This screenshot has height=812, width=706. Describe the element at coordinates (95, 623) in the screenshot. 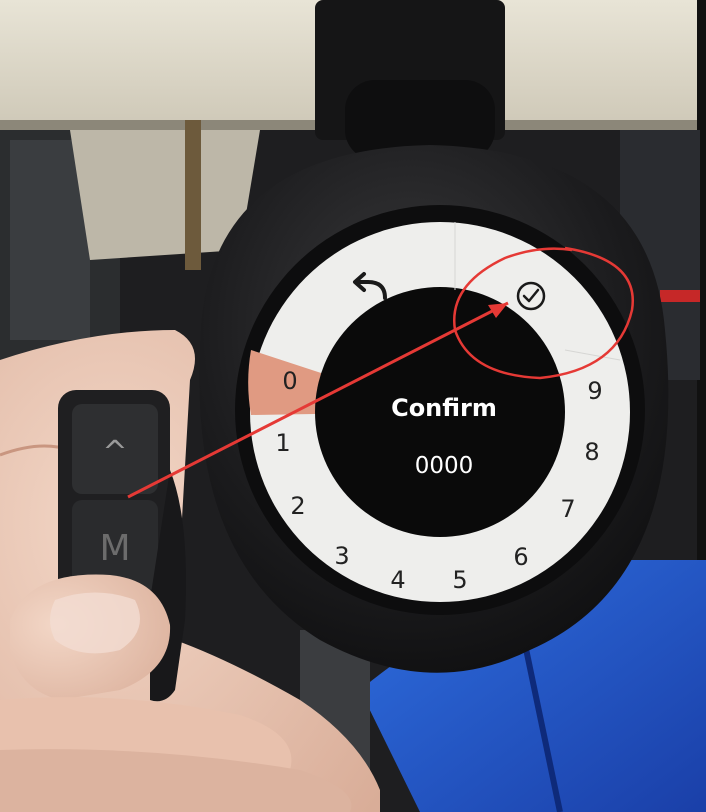

I see `thumbnail` at that location.